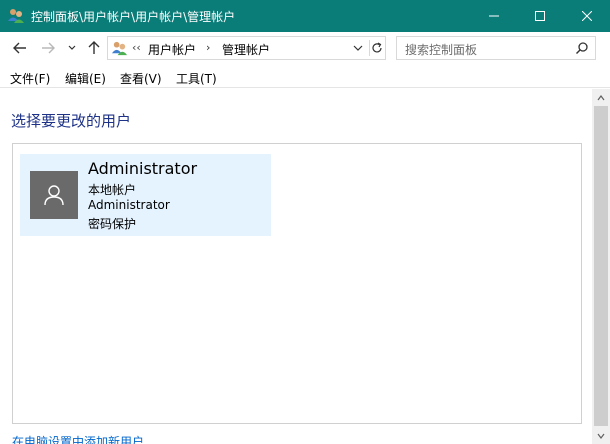 The image size is (610, 444). I want to click on back-arrow-icon, so click(19, 48).